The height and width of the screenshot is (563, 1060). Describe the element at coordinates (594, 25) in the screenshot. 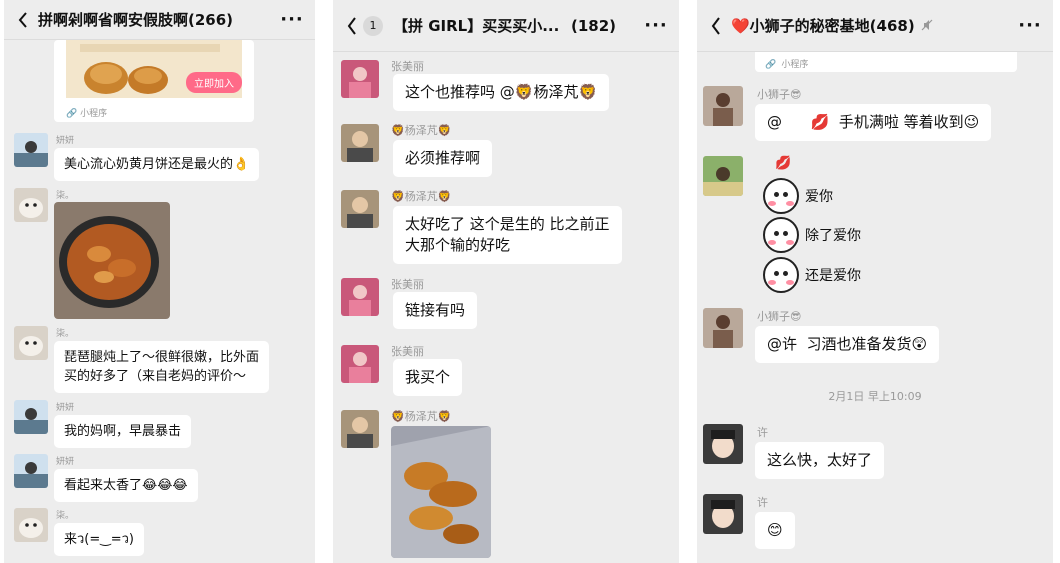

I see `member-count: (182)` at that location.